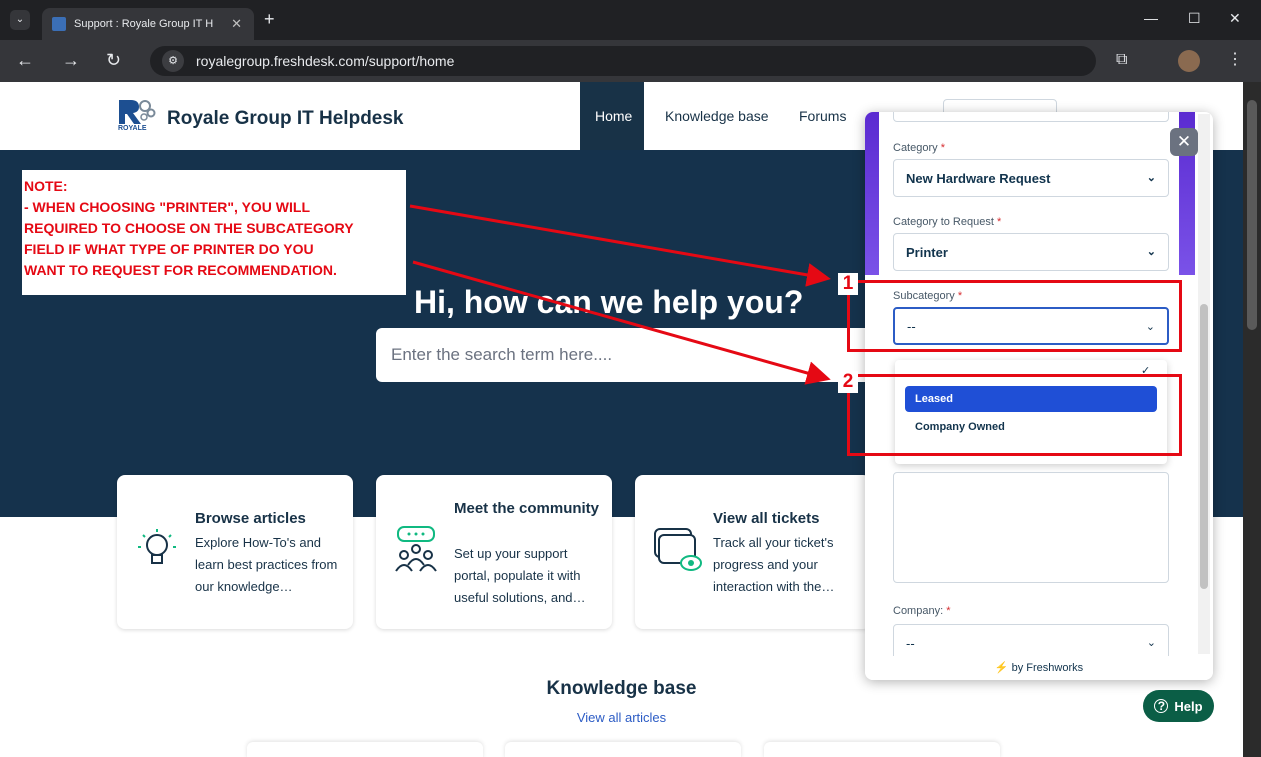  I want to click on close-tab-icon: ✕, so click(236, 24).